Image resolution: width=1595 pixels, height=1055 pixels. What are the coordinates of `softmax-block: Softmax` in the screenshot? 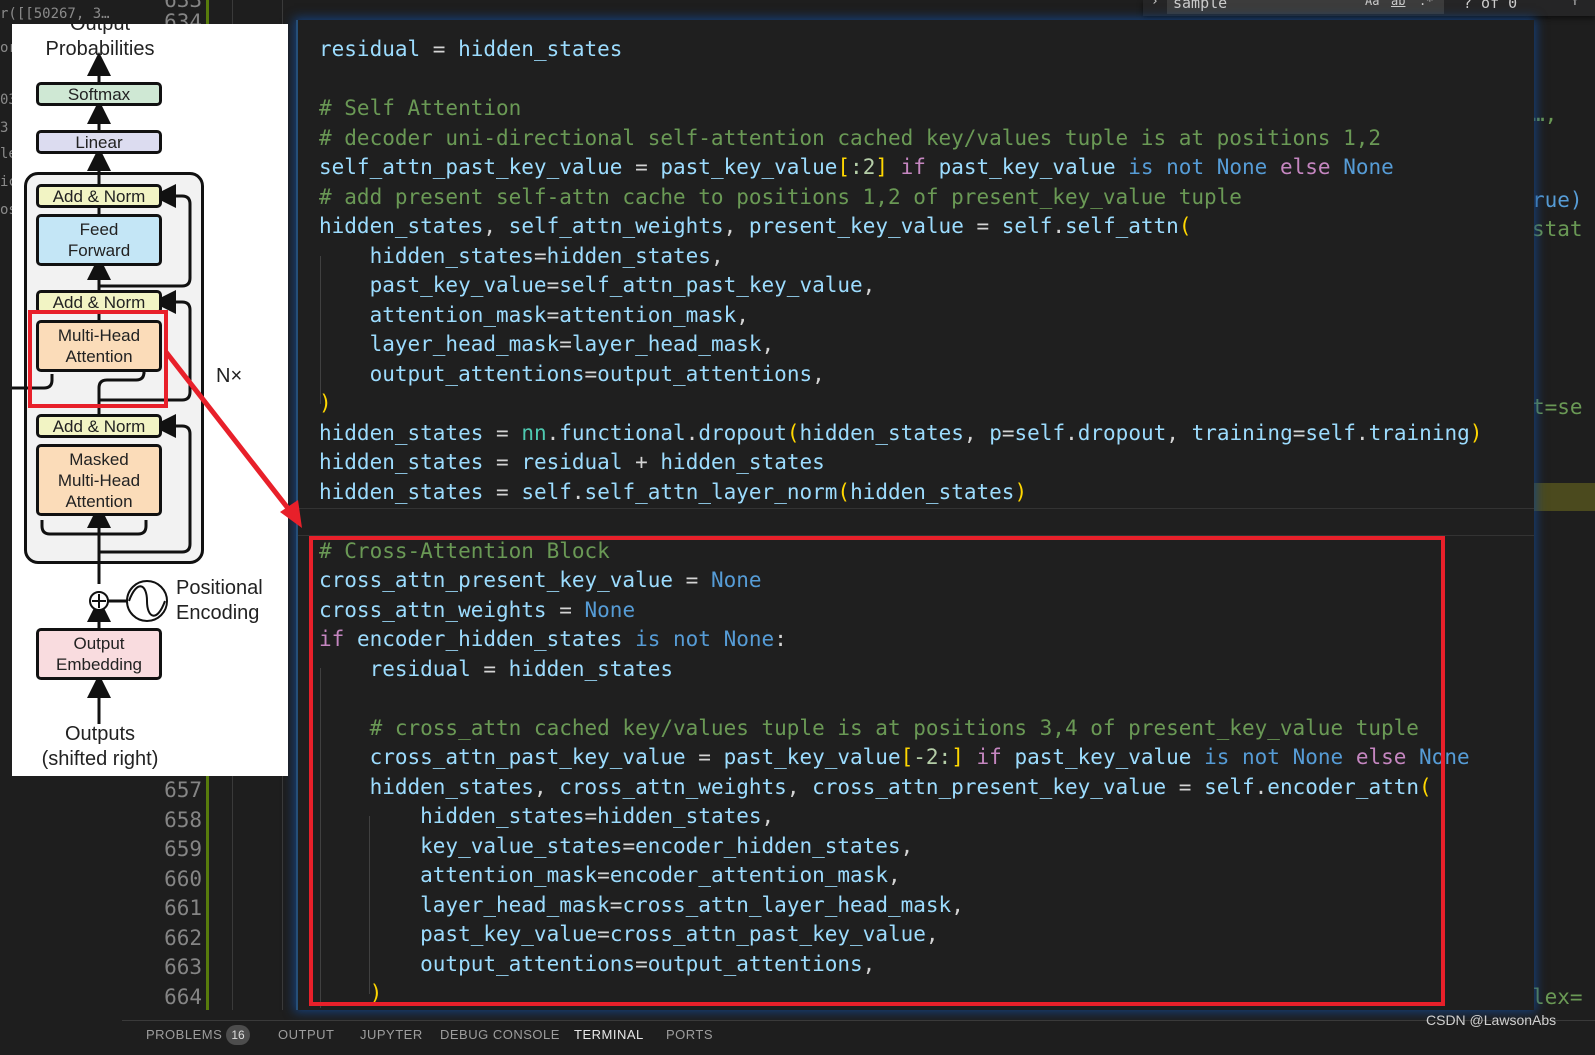 It's located at (99, 94).